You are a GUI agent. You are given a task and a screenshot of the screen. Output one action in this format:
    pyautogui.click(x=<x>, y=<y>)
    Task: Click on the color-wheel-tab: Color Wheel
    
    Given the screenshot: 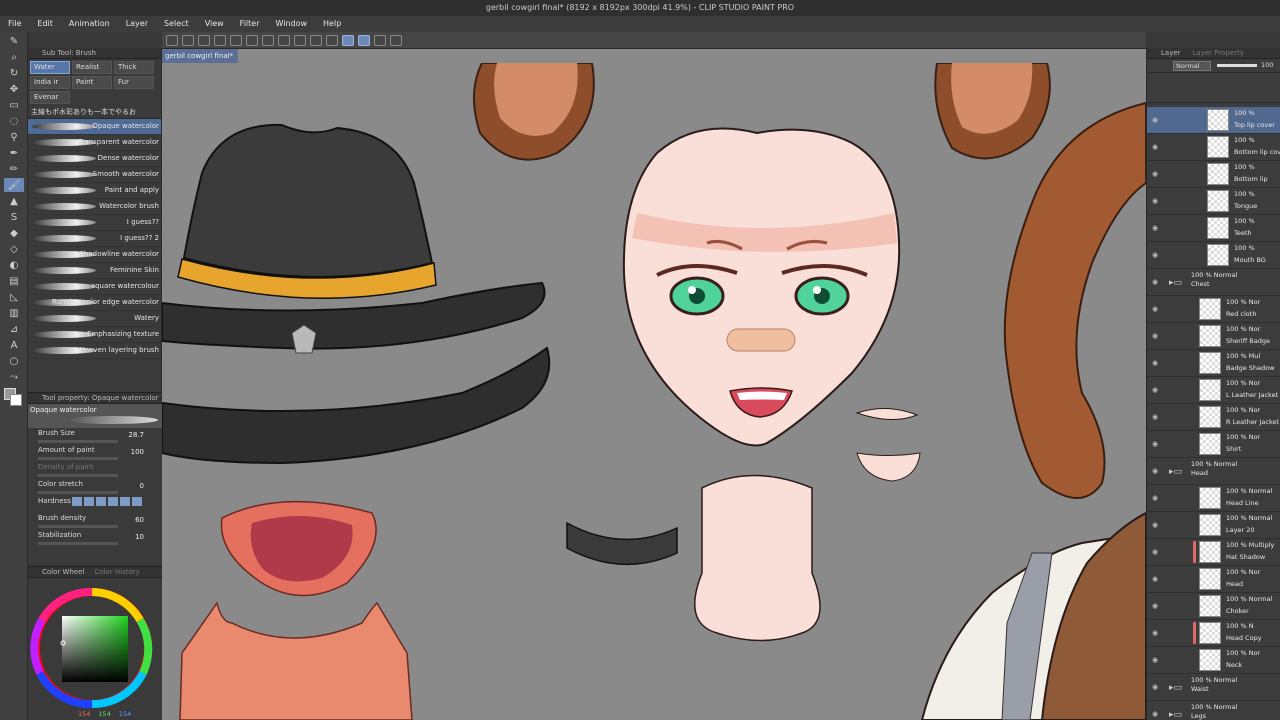 What is the action you would take?
    pyautogui.click(x=63, y=572)
    